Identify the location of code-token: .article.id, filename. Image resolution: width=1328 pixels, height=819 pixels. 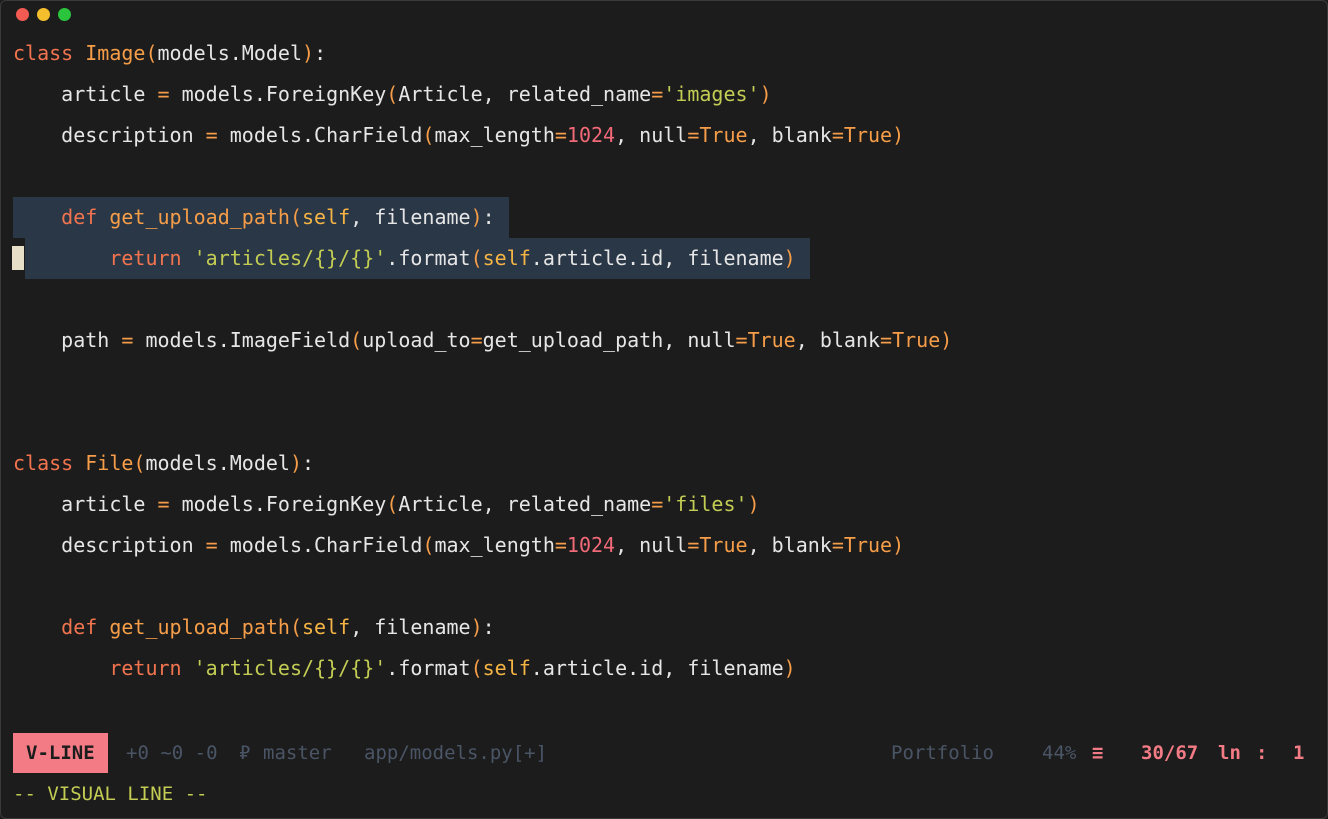
(657, 668).